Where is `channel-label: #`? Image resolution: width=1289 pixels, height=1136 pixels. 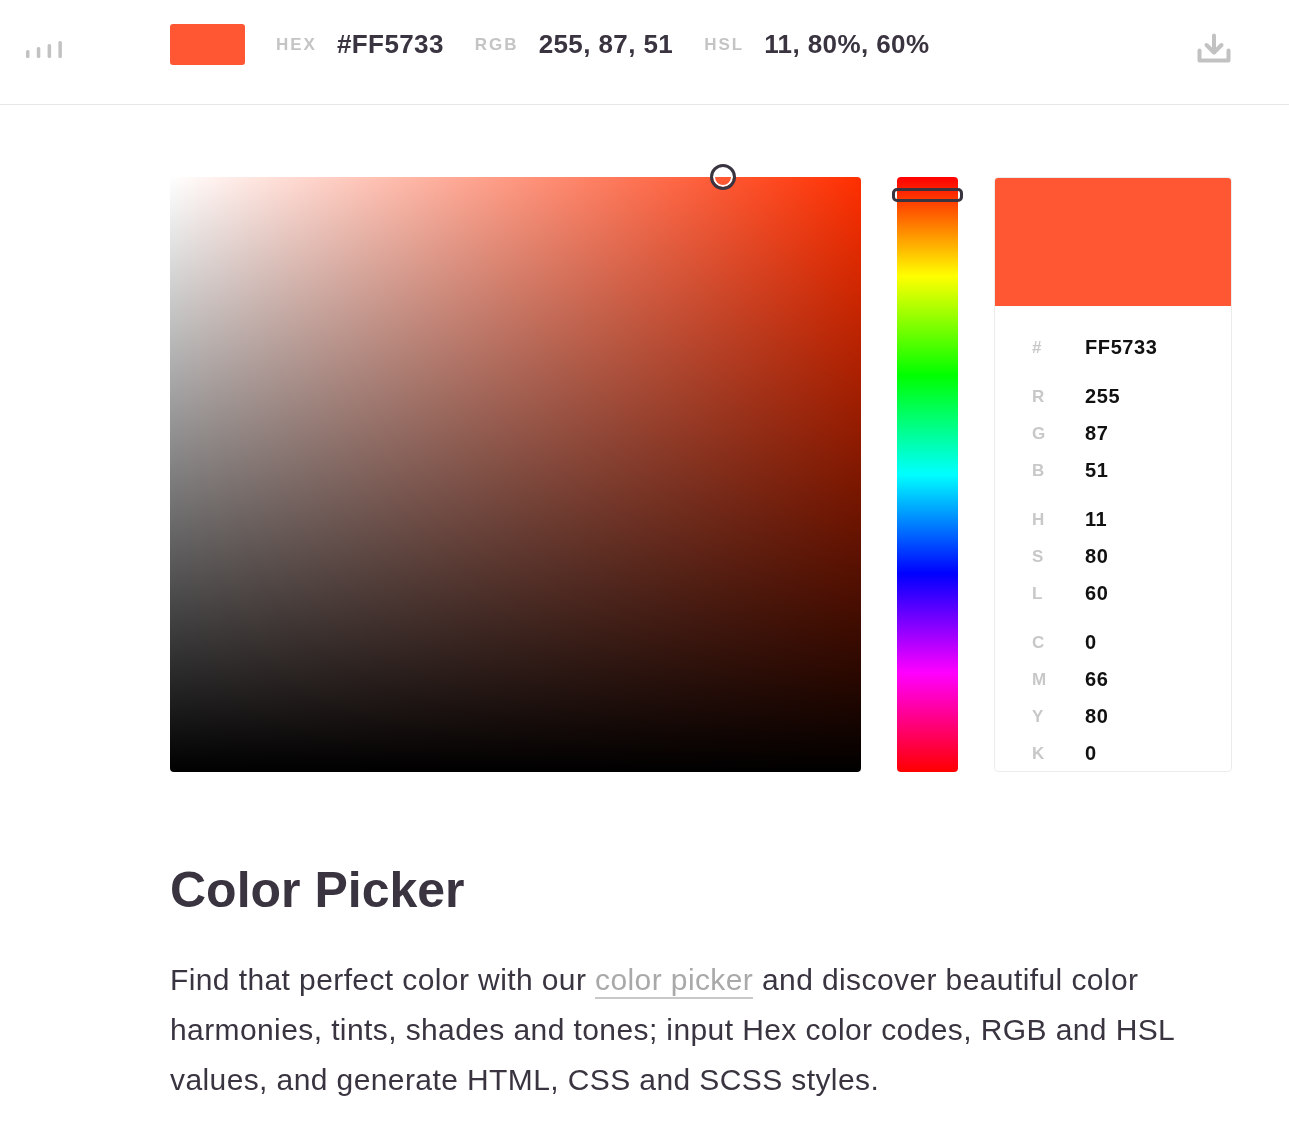
channel-label: # is located at coordinates (1037, 347).